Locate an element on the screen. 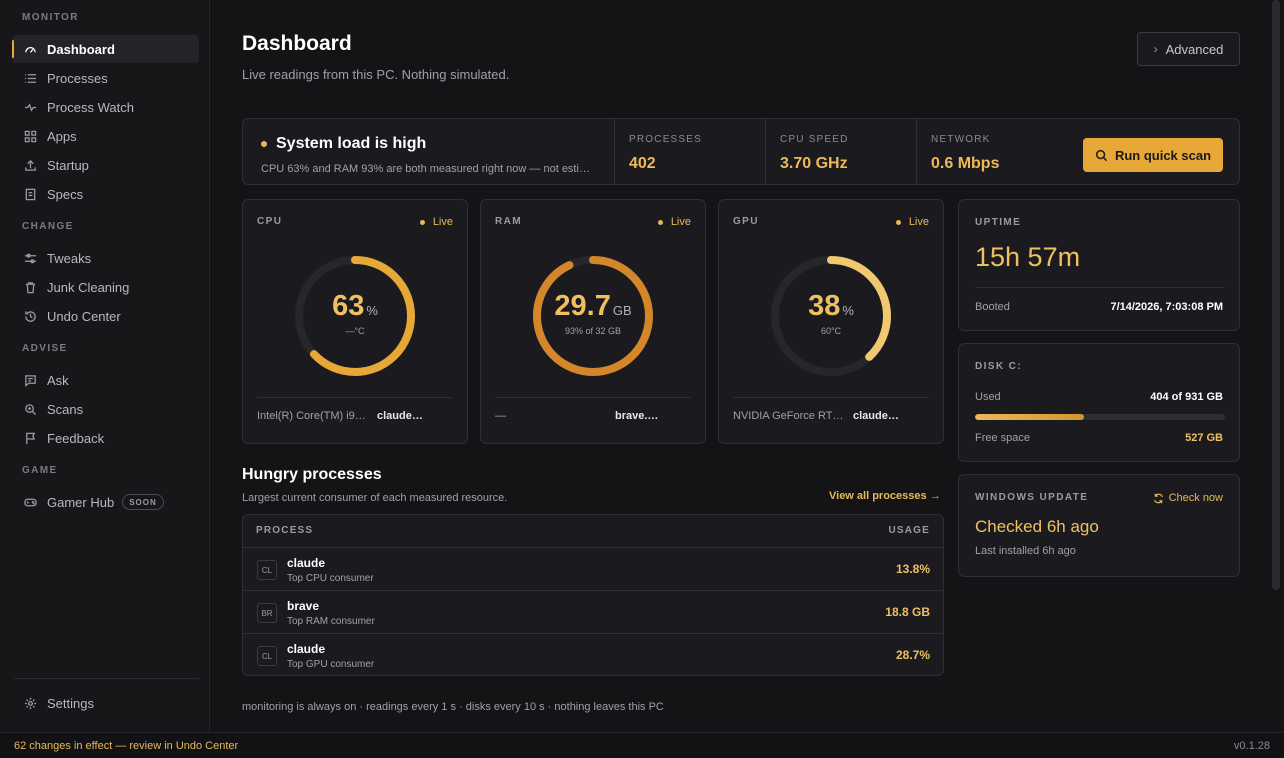 This screenshot has width=1284, height=758. sidebar-item-apps: Apps is located at coordinates (105, 136).